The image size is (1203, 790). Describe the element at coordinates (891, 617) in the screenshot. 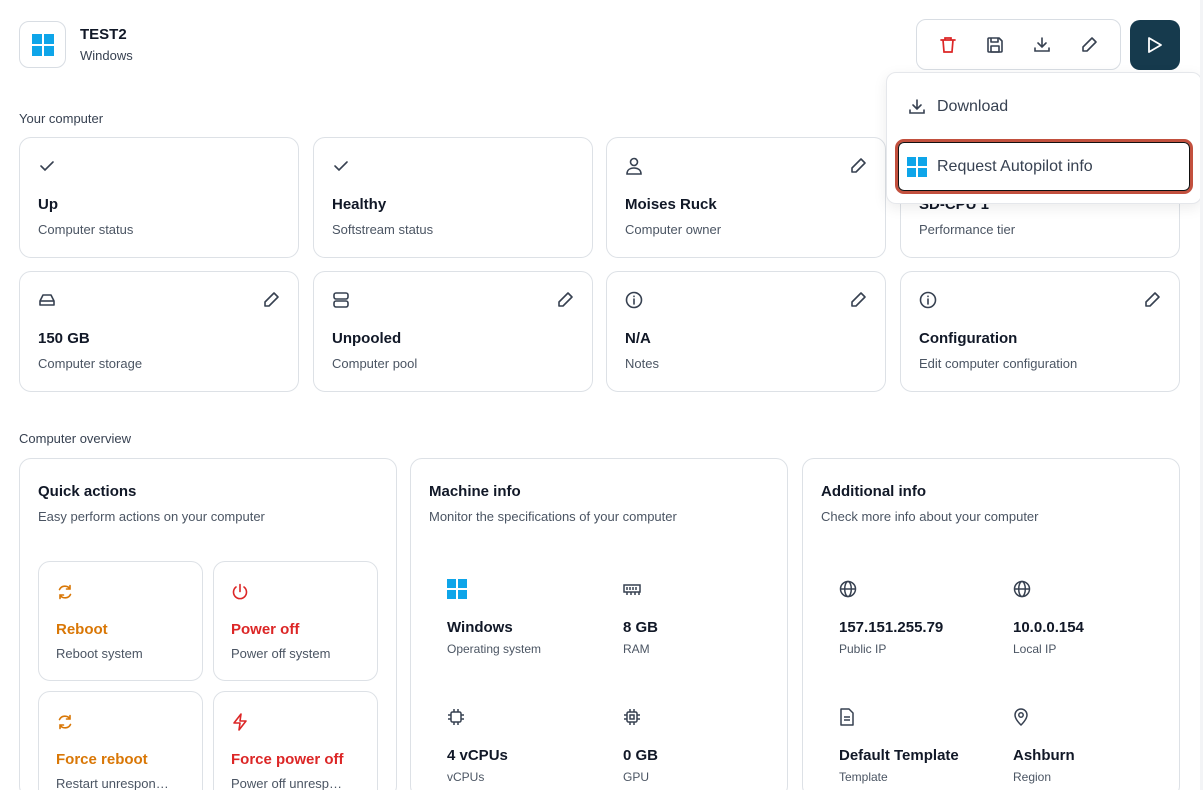

I see `info-public-ip: 157.151.255.79 Public IP` at that location.